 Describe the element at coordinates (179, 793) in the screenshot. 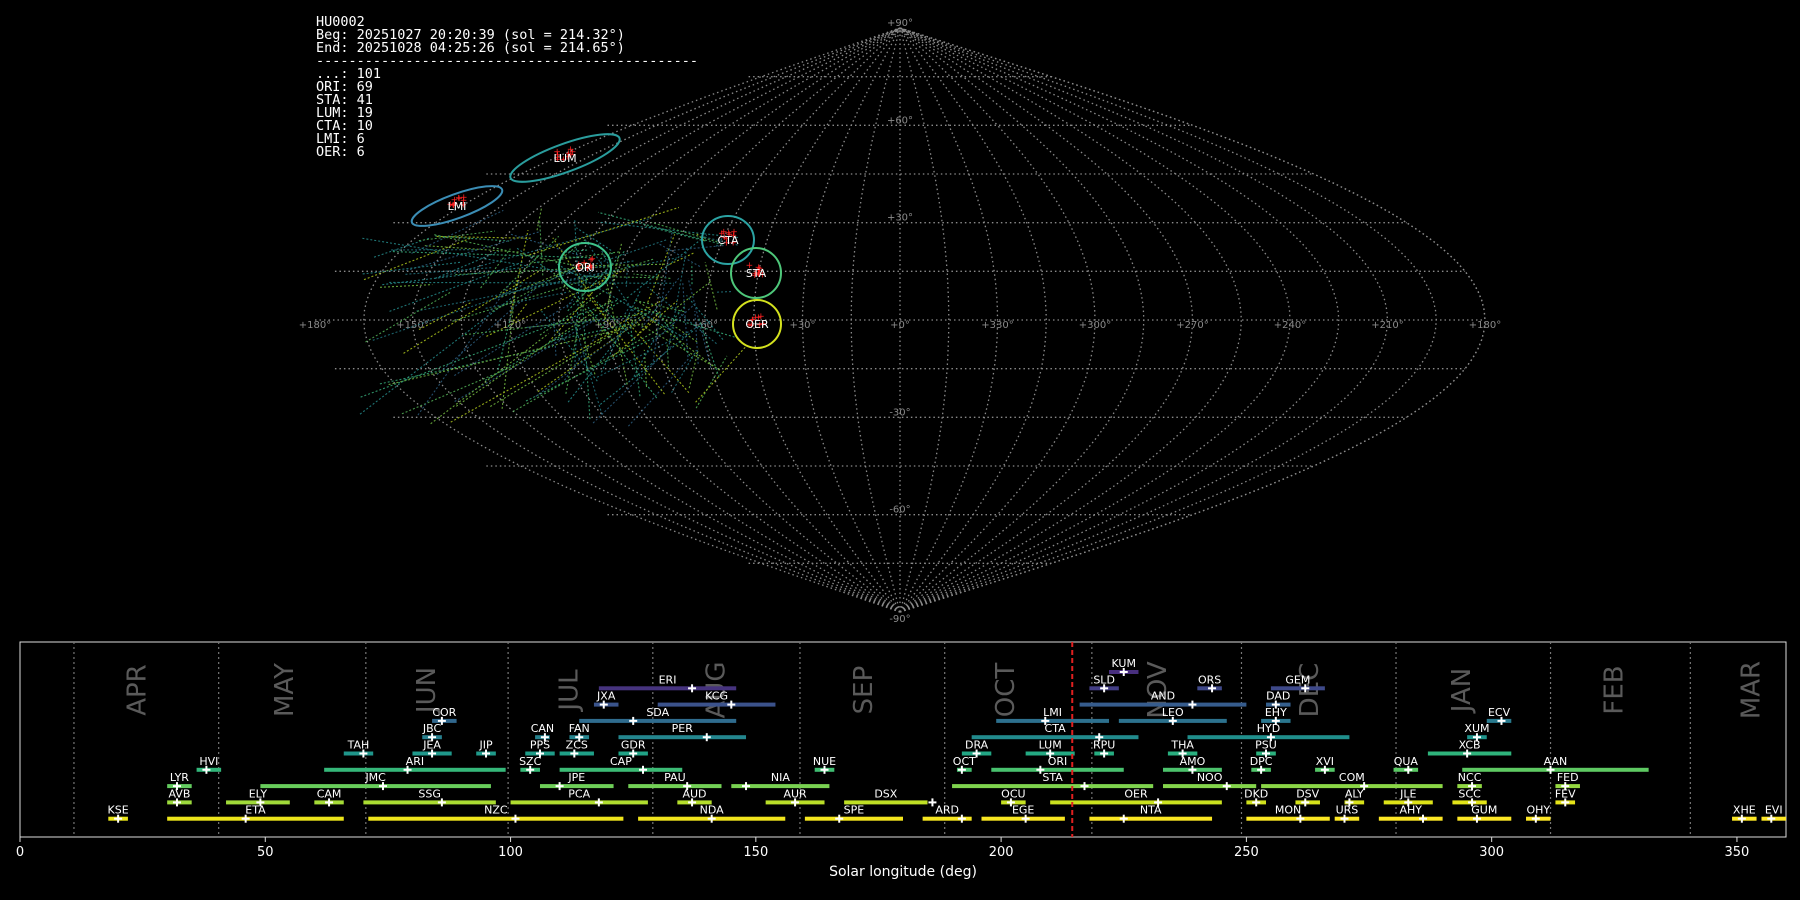

I see `shower-label: AVB` at that location.